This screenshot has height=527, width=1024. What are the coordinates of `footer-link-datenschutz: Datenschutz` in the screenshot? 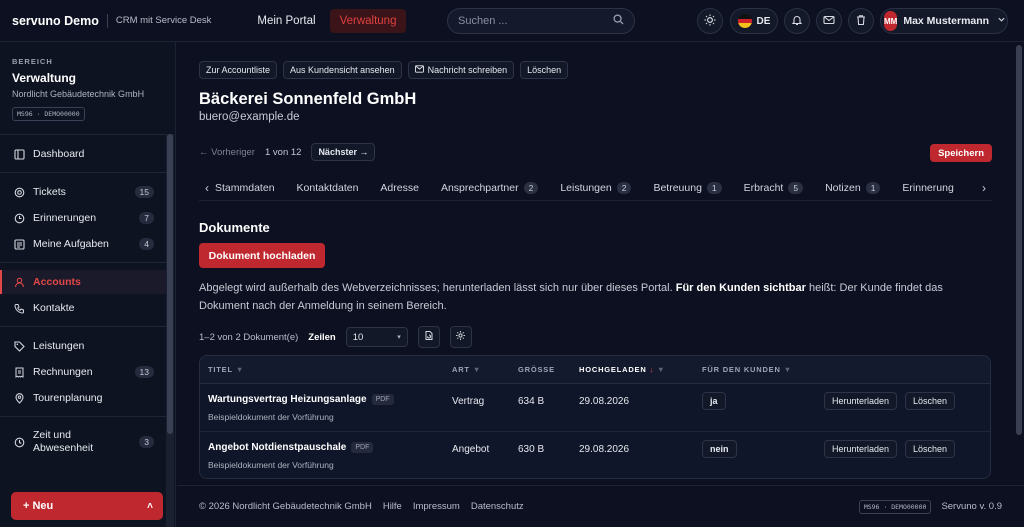 It's located at (497, 506).